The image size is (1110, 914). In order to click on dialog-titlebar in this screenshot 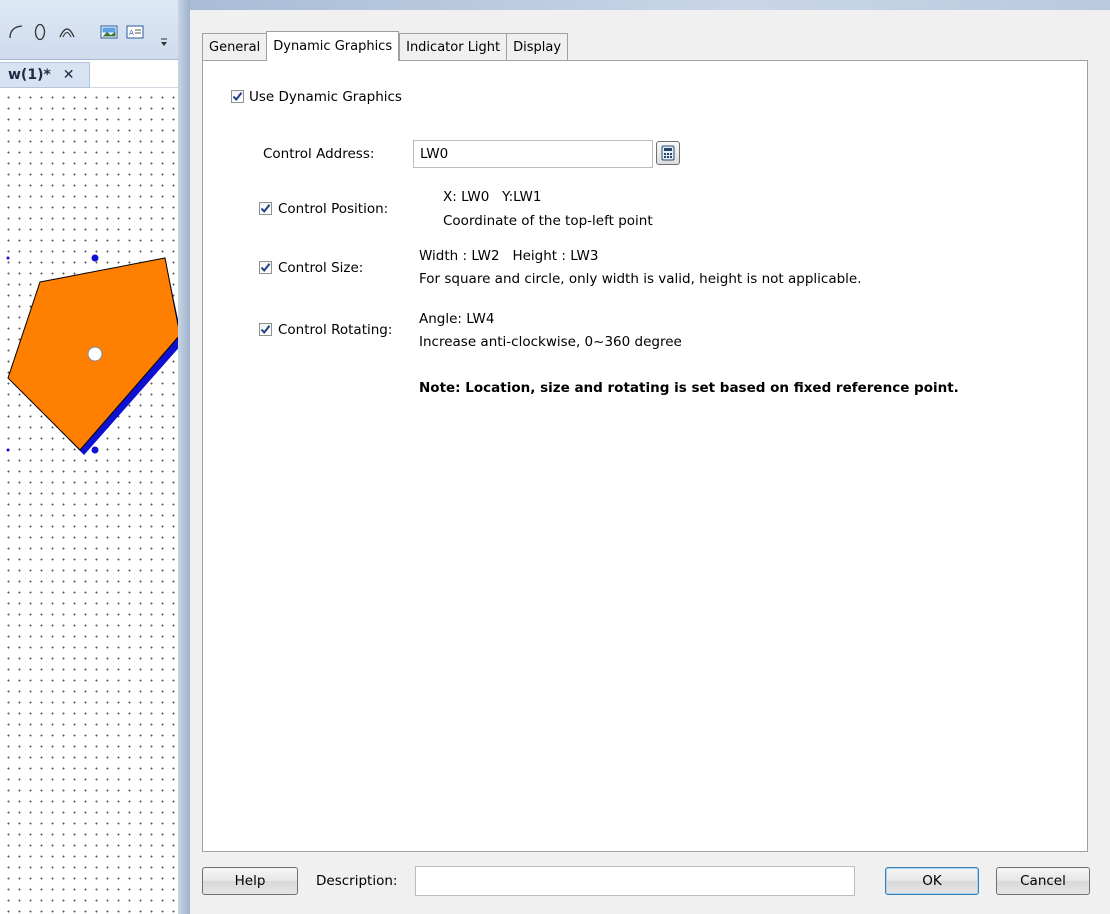, I will do `click(650, 5)`.